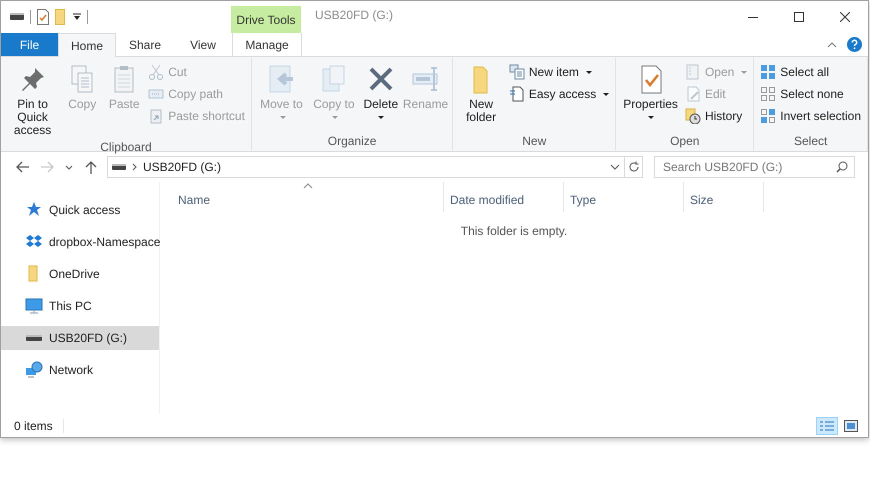 This screenshot has width=870, height=496. I want to click on ribbon-button: Easy access, so click(559, 94).